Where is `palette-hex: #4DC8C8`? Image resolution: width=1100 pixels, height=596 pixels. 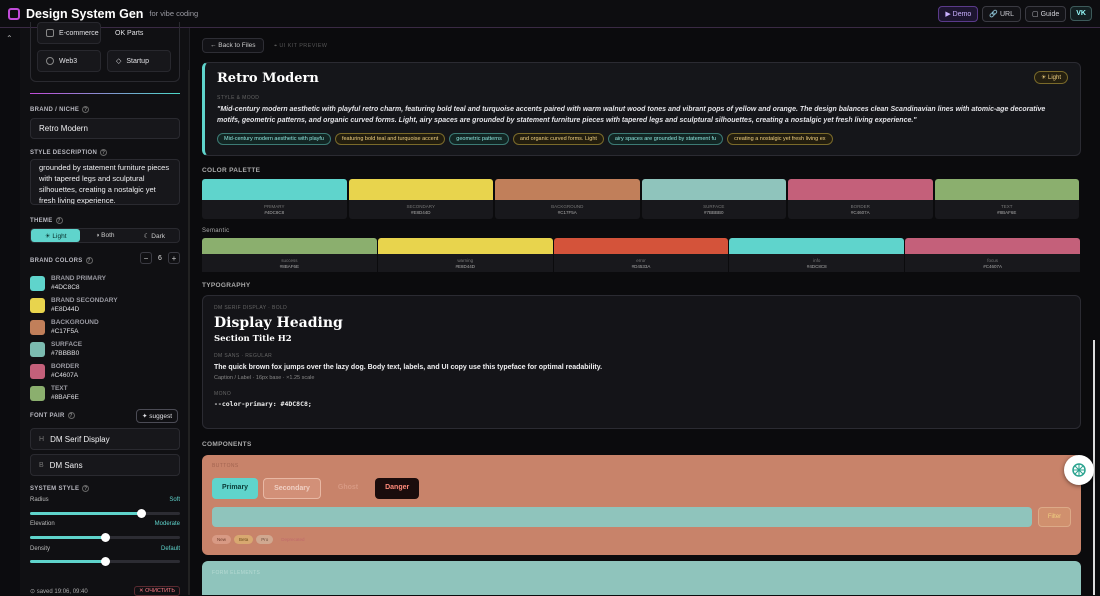
palette-hex: #4DC8C8 is located at coordinates (274, 212).